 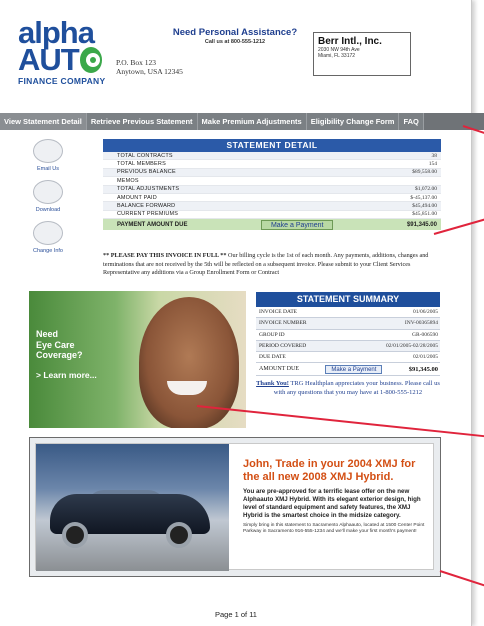 What do you see at coordinates (48, 151) in the screenshot?
I see `email-icon` at bounding box center [48, 151].